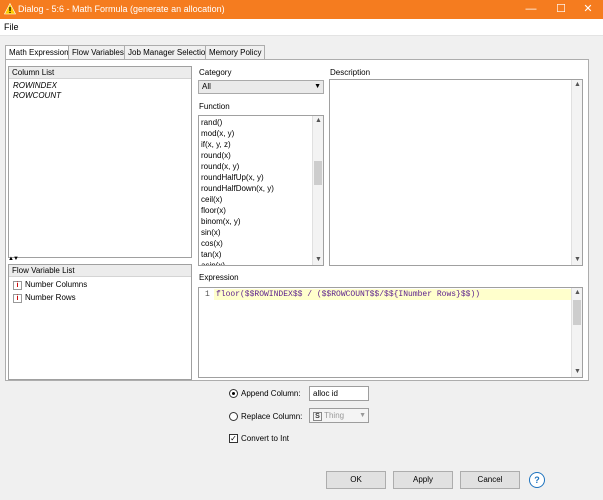  What do you see at coordinates (317, 416) in the screenshot?
I see `string-type-icon: S` at bounding box center [317, 416].